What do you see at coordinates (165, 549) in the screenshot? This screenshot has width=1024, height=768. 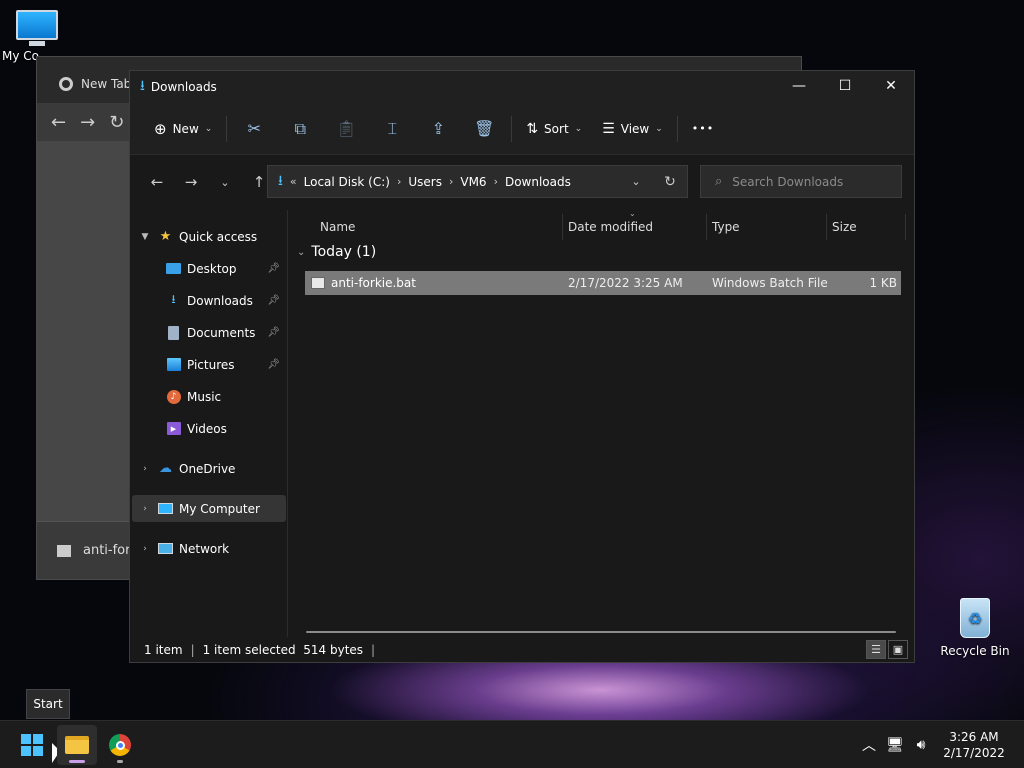 I see `network-icon` at bounding box center [165, 549].